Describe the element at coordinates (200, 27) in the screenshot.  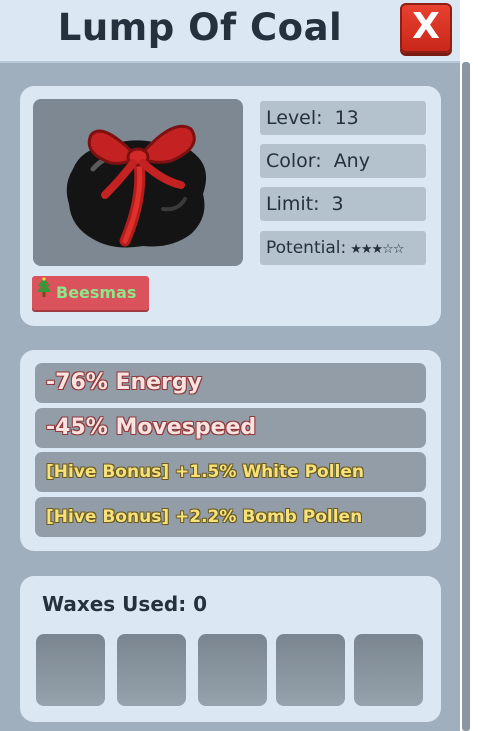
I see `page-title: Lump Of Coal` at that location.